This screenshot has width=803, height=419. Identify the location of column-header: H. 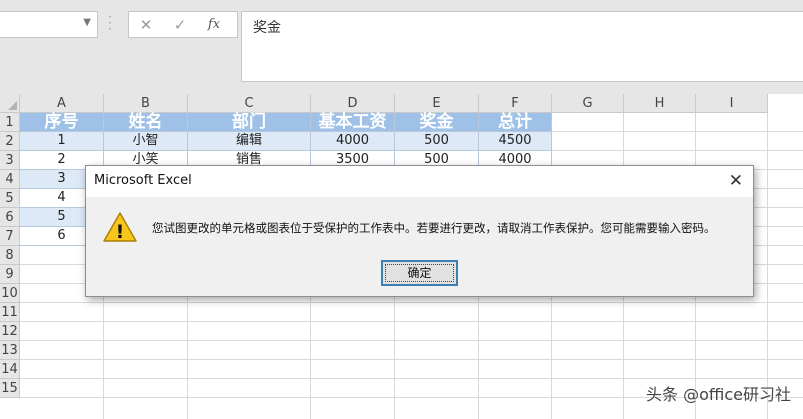
(660, 103).